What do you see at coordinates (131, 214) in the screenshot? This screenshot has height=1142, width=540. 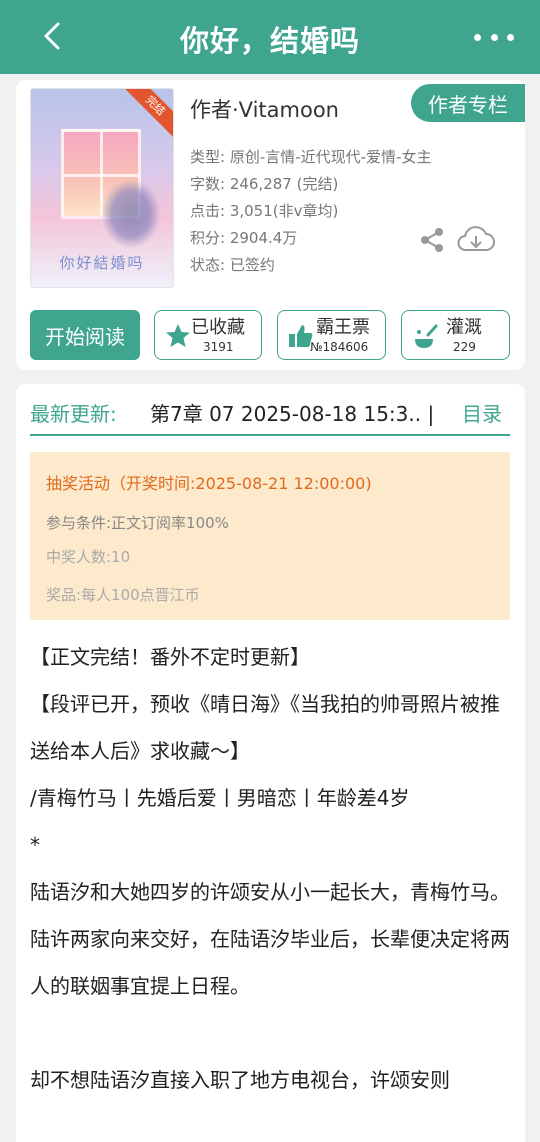 I see `cover-art-plant` at bounding box center [131, 214].